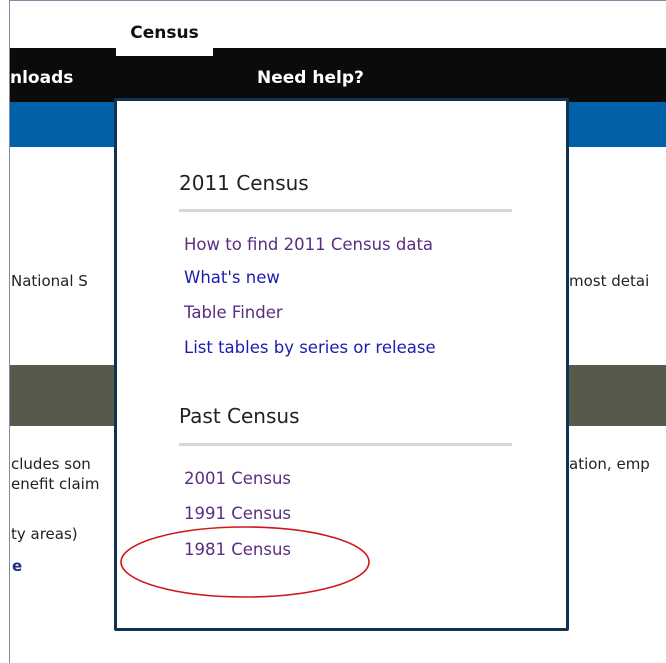  I want to click on link-1991-census: 1991 Census, so click(237, 513).